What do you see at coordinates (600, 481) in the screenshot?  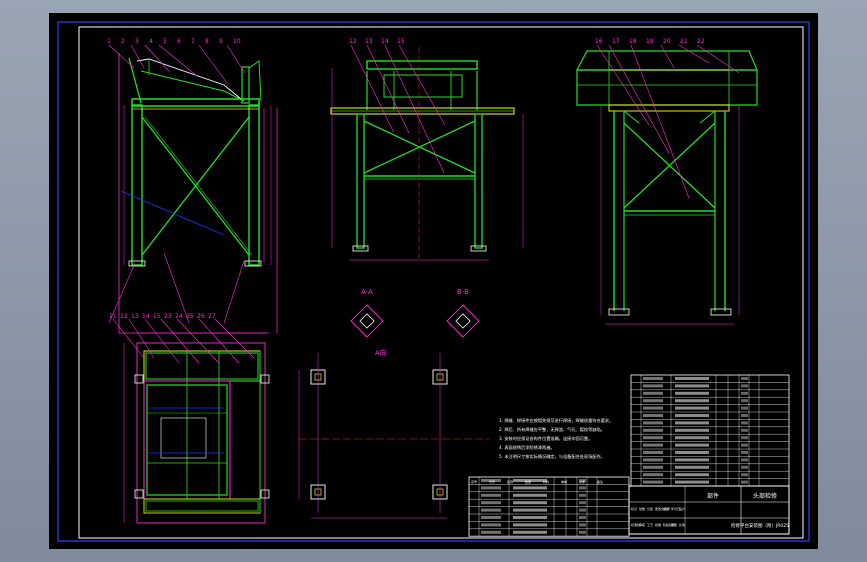 I see `bom-column-header: 备注` at bounding box center [600, 481].